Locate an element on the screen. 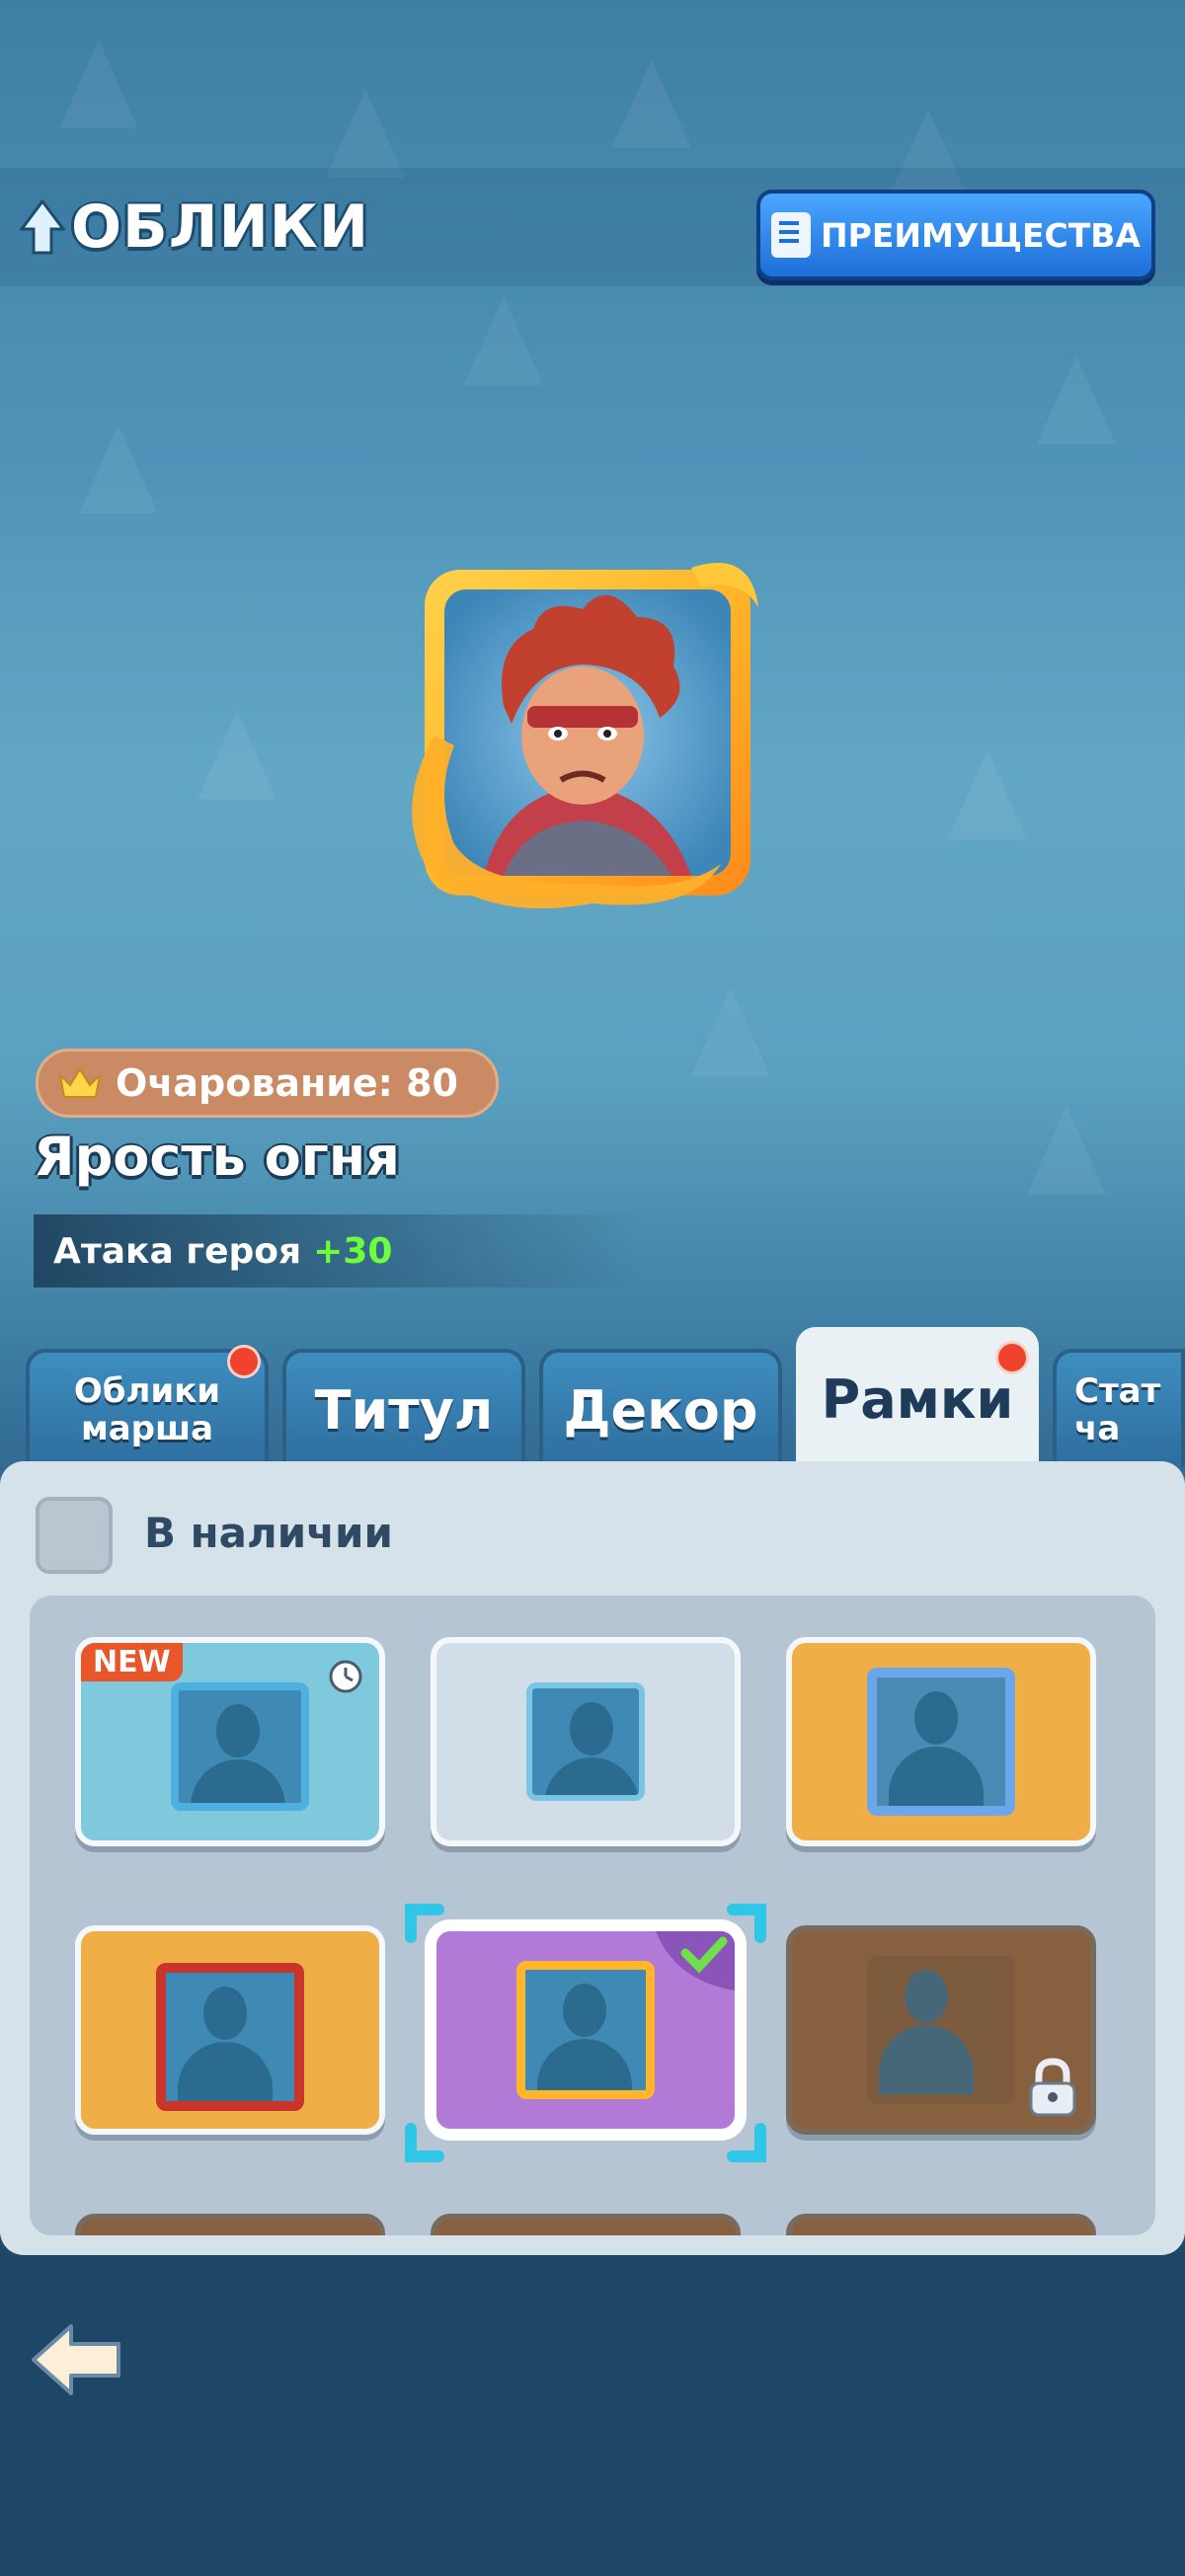 This screenshot has width=1185, height=2576. page-title: ОБЛИКИ is located at coordinates (195, 227).